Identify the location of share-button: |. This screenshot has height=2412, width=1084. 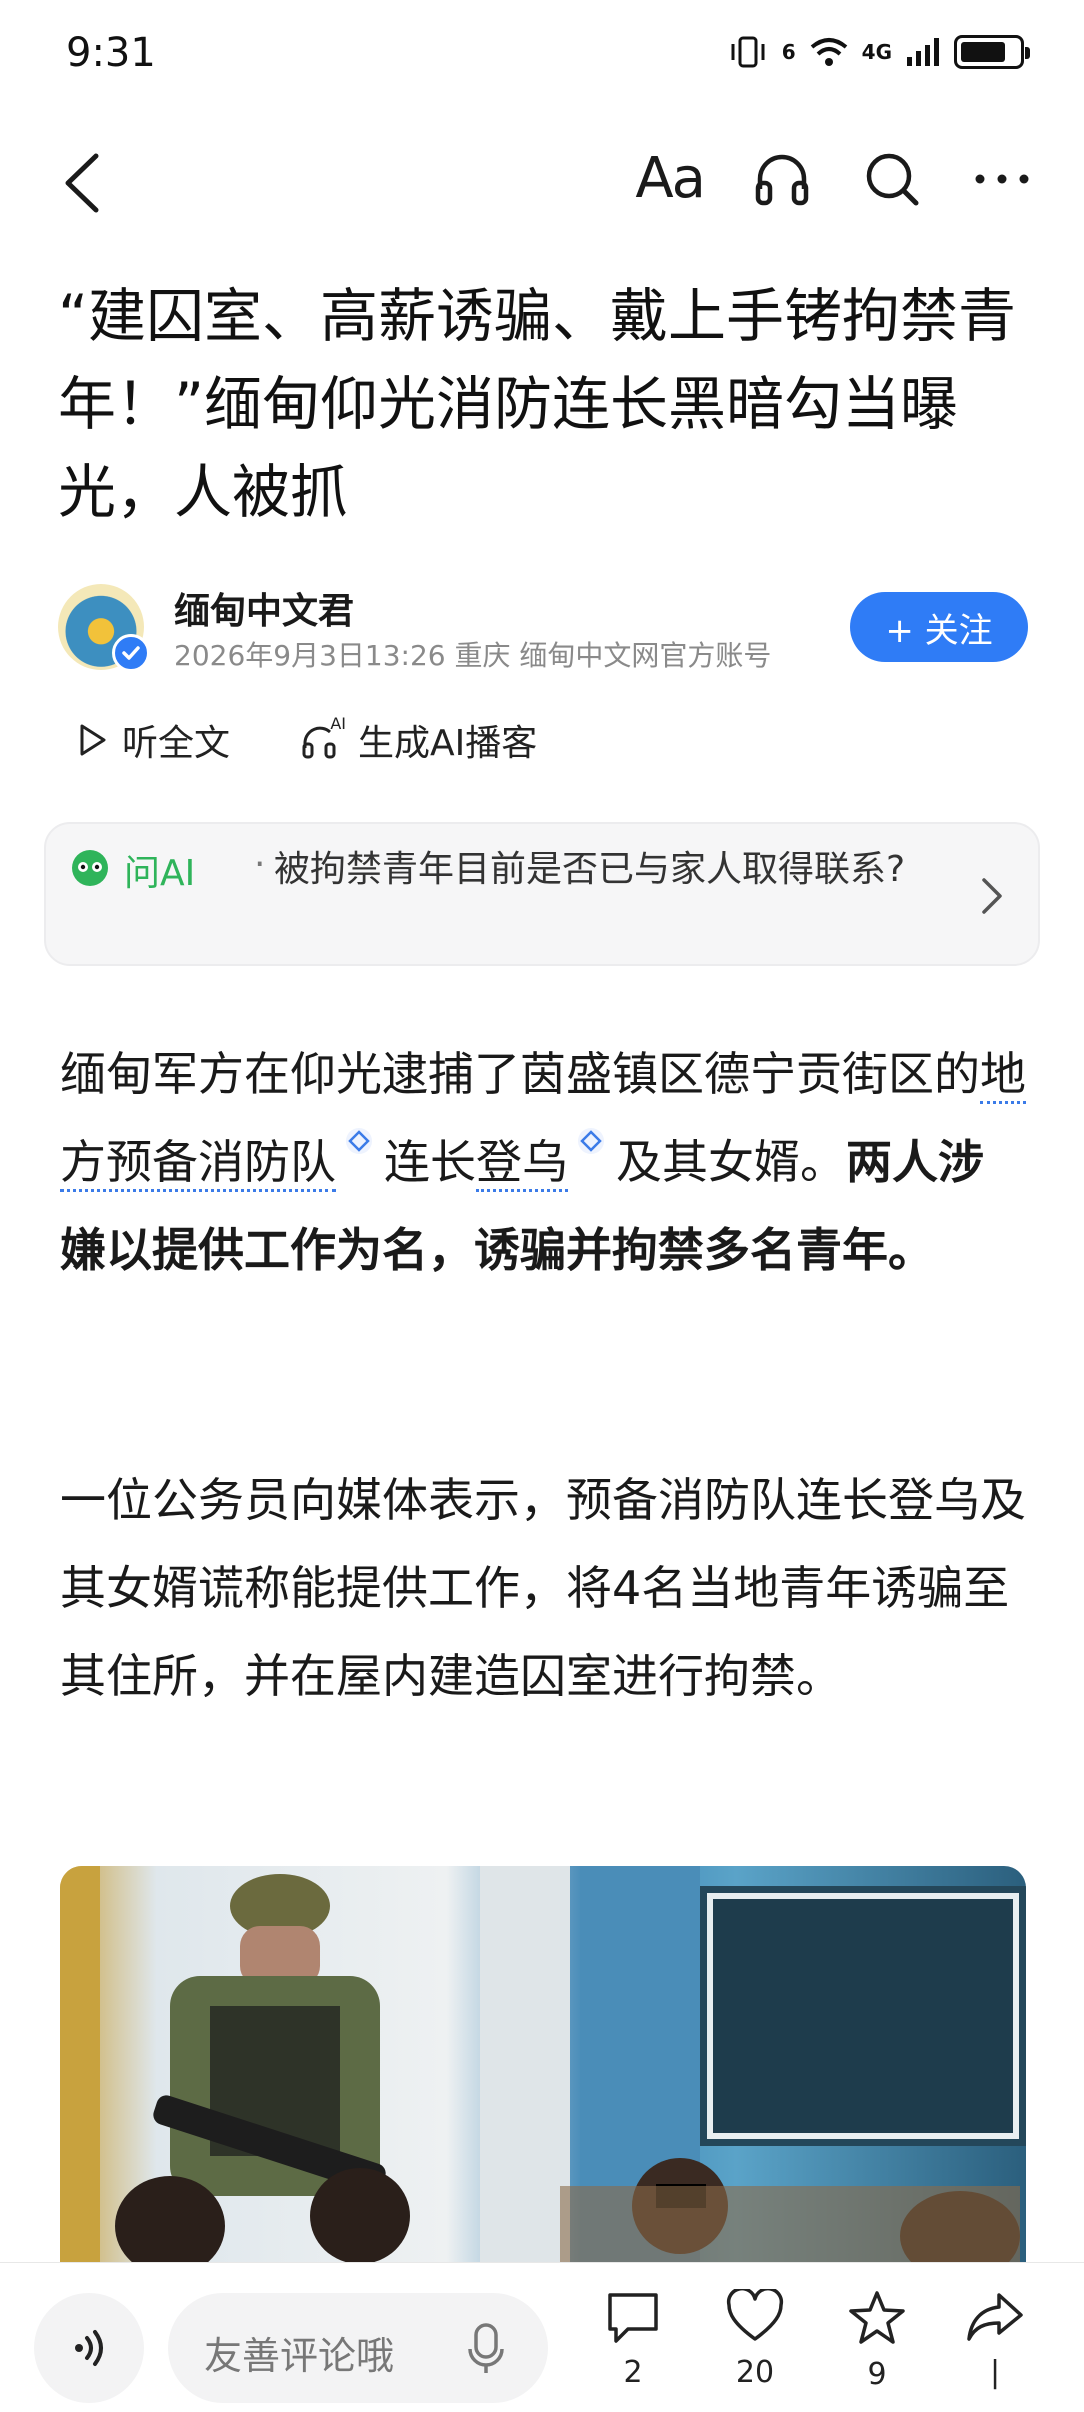
(995, 2339).